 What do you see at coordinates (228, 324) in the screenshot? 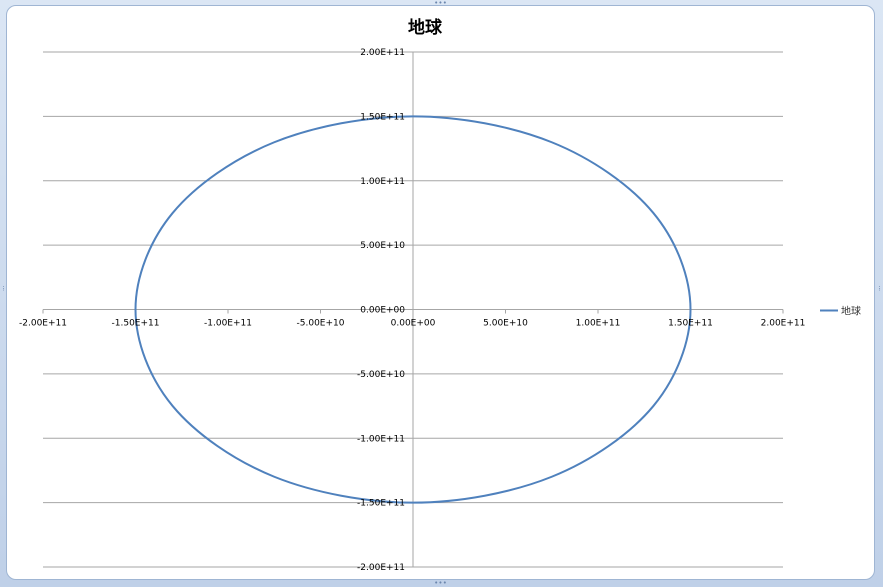
I see `x-tick-label: -1.00E+11` at bounding box center [228, 324].